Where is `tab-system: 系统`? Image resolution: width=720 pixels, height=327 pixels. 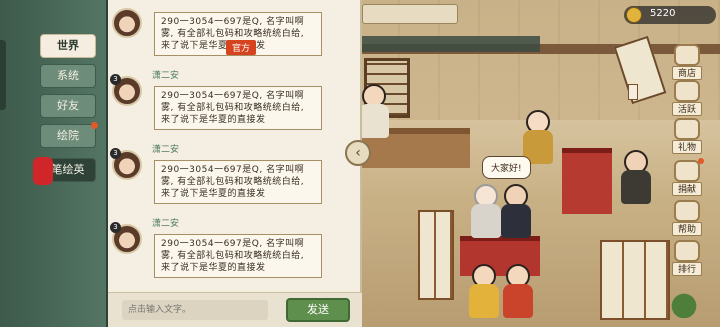 tab-system: 系统 is located at coordinates (68, 76).